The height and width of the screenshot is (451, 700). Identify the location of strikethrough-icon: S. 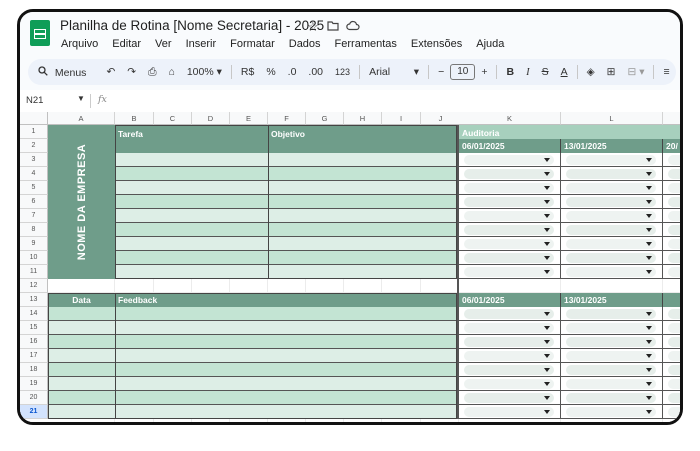
(545, 72).